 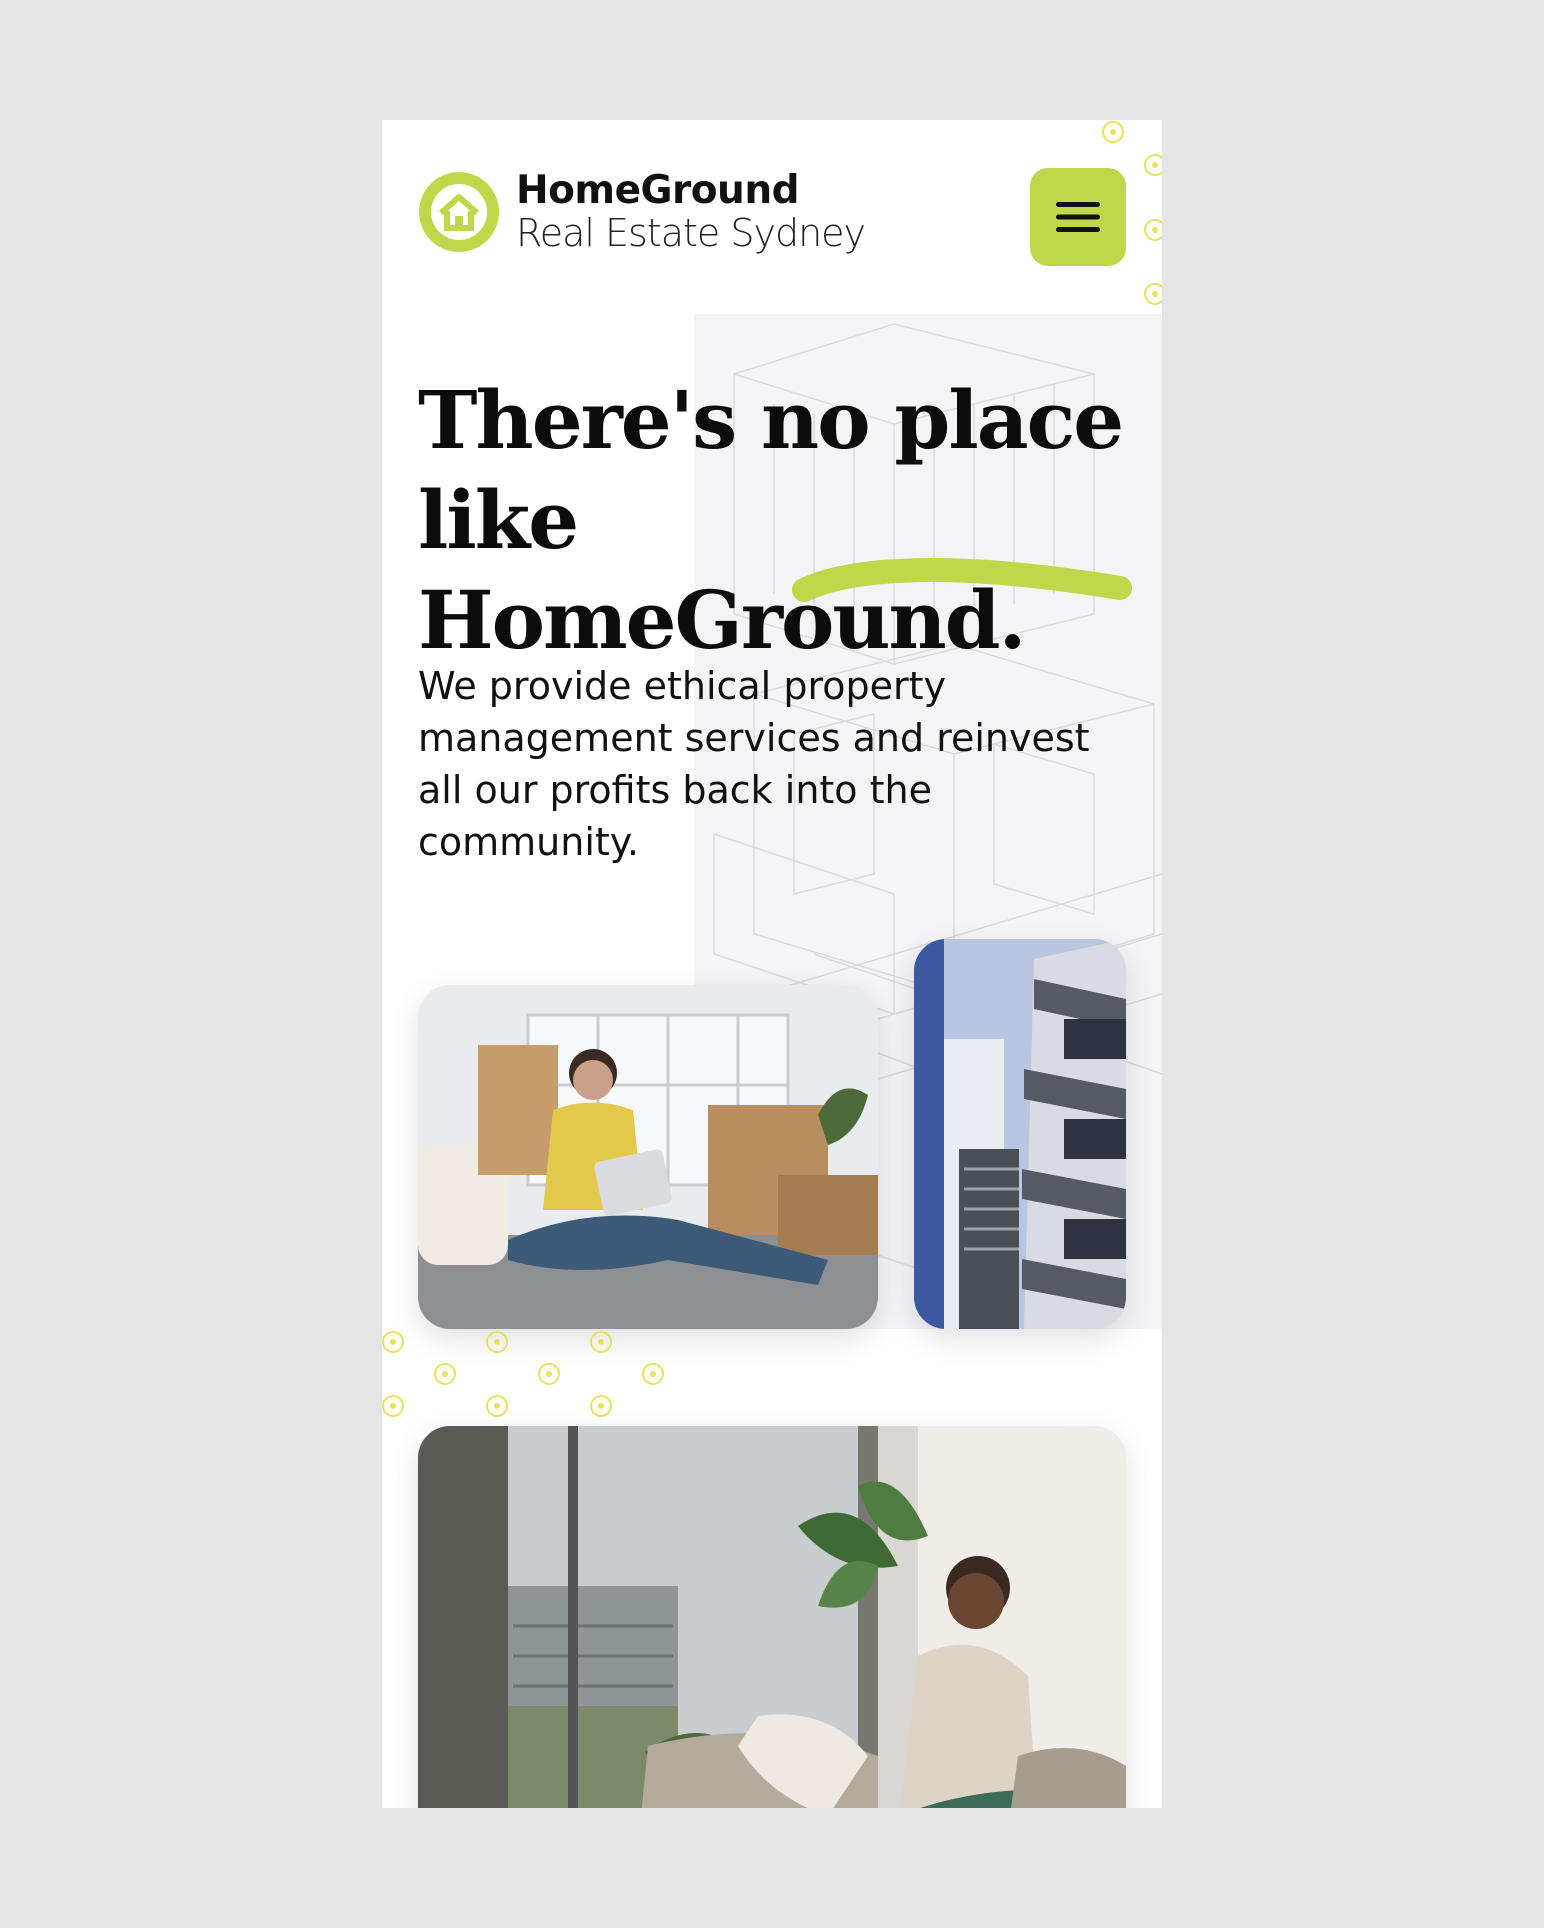 I want to click on hero-title: There's no place like HomeGround., so click(x=778, y=520).